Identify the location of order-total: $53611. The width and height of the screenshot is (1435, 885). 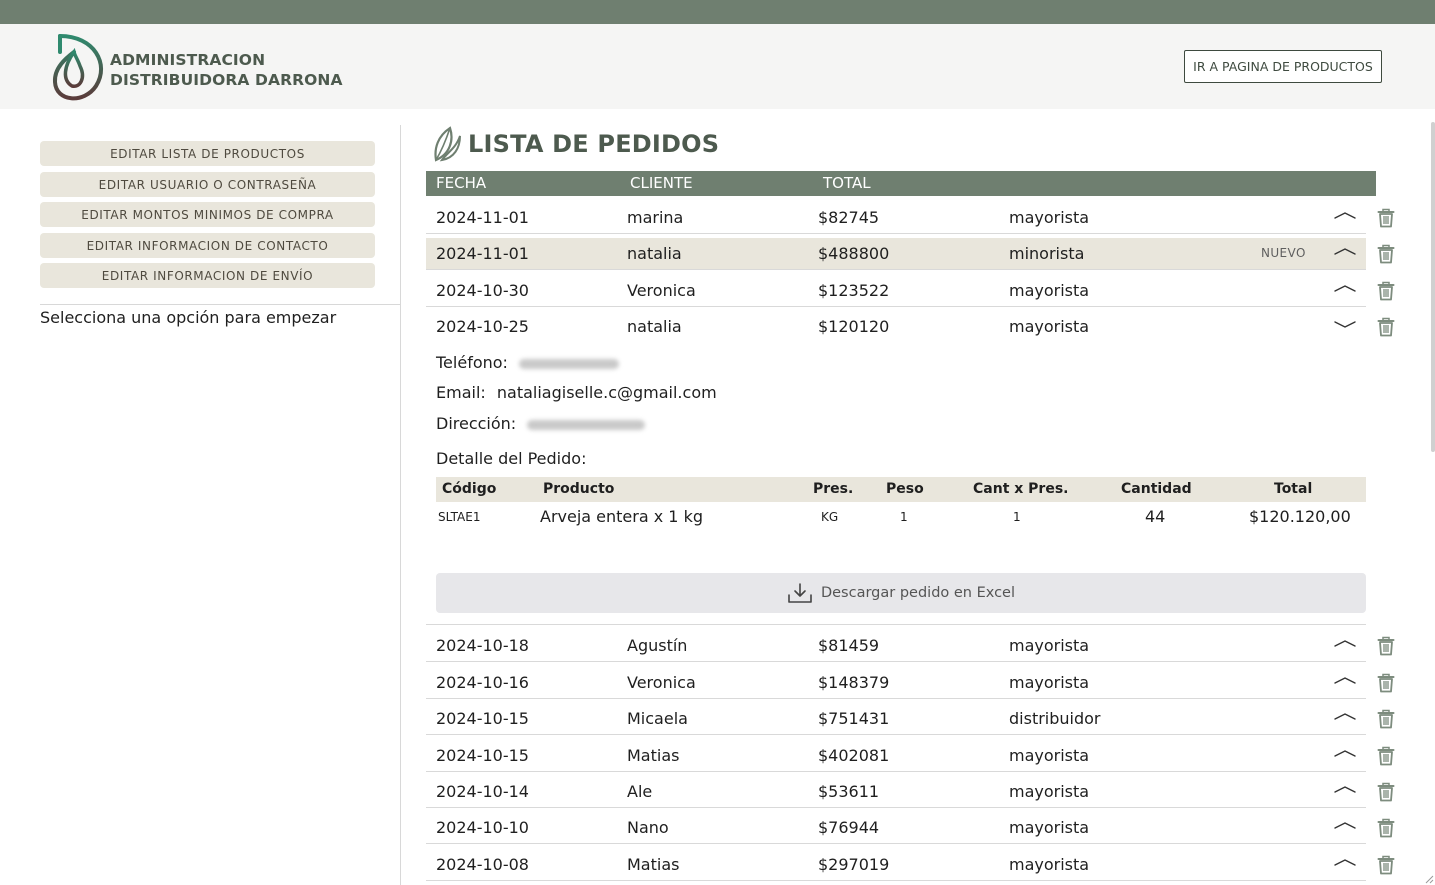
(849, 791).